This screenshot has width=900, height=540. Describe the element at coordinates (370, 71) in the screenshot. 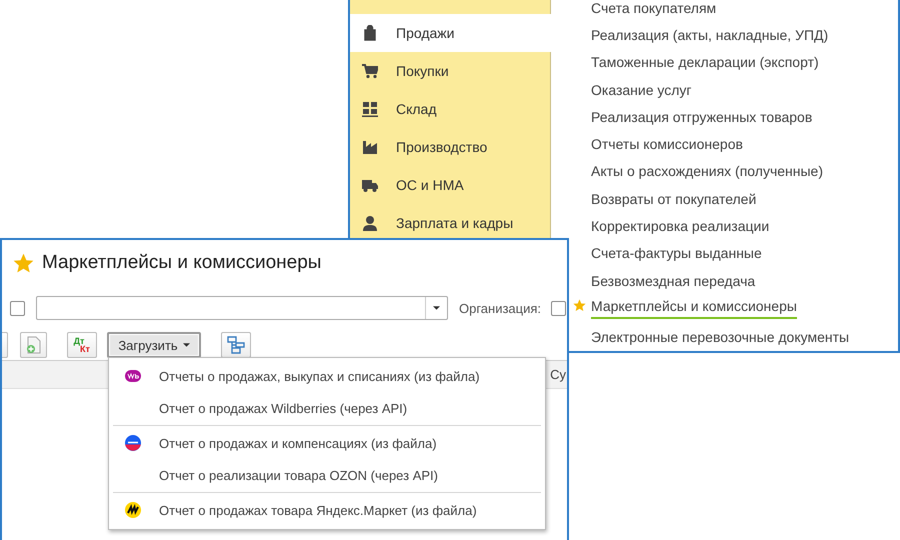

I see `cart-icon` at that location.